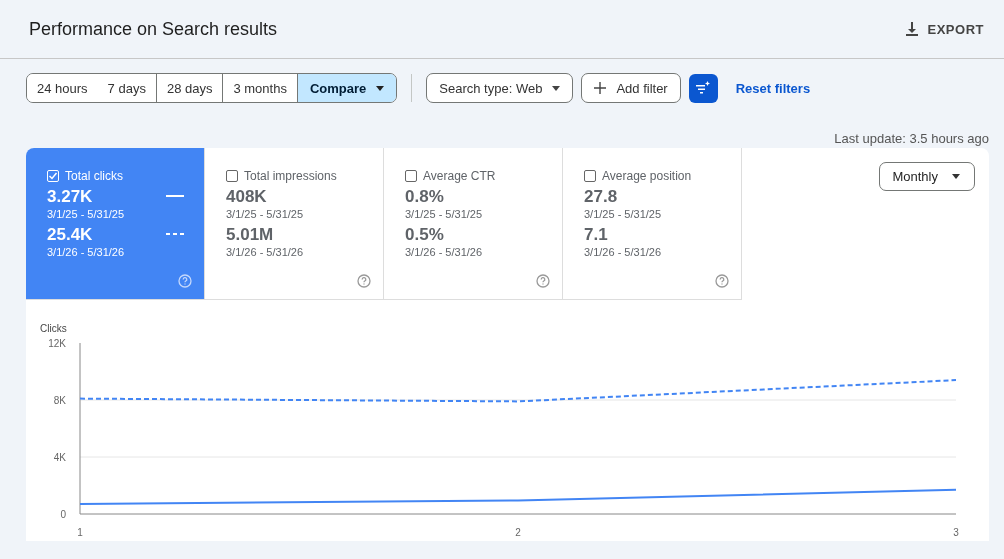 Image resolution: width=1004 pixels, height=559 pixels. Describe the element at coordinates (943, 29) in the screenshot. I see `export-button: EXPORT` at that location.